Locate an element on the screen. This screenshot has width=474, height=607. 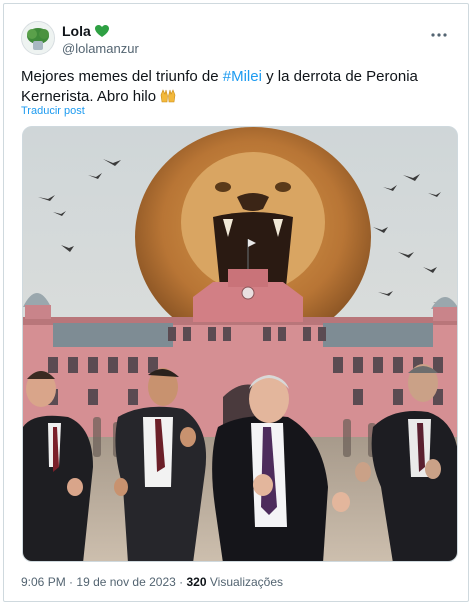
avatar is located at coordinates (38, 38).